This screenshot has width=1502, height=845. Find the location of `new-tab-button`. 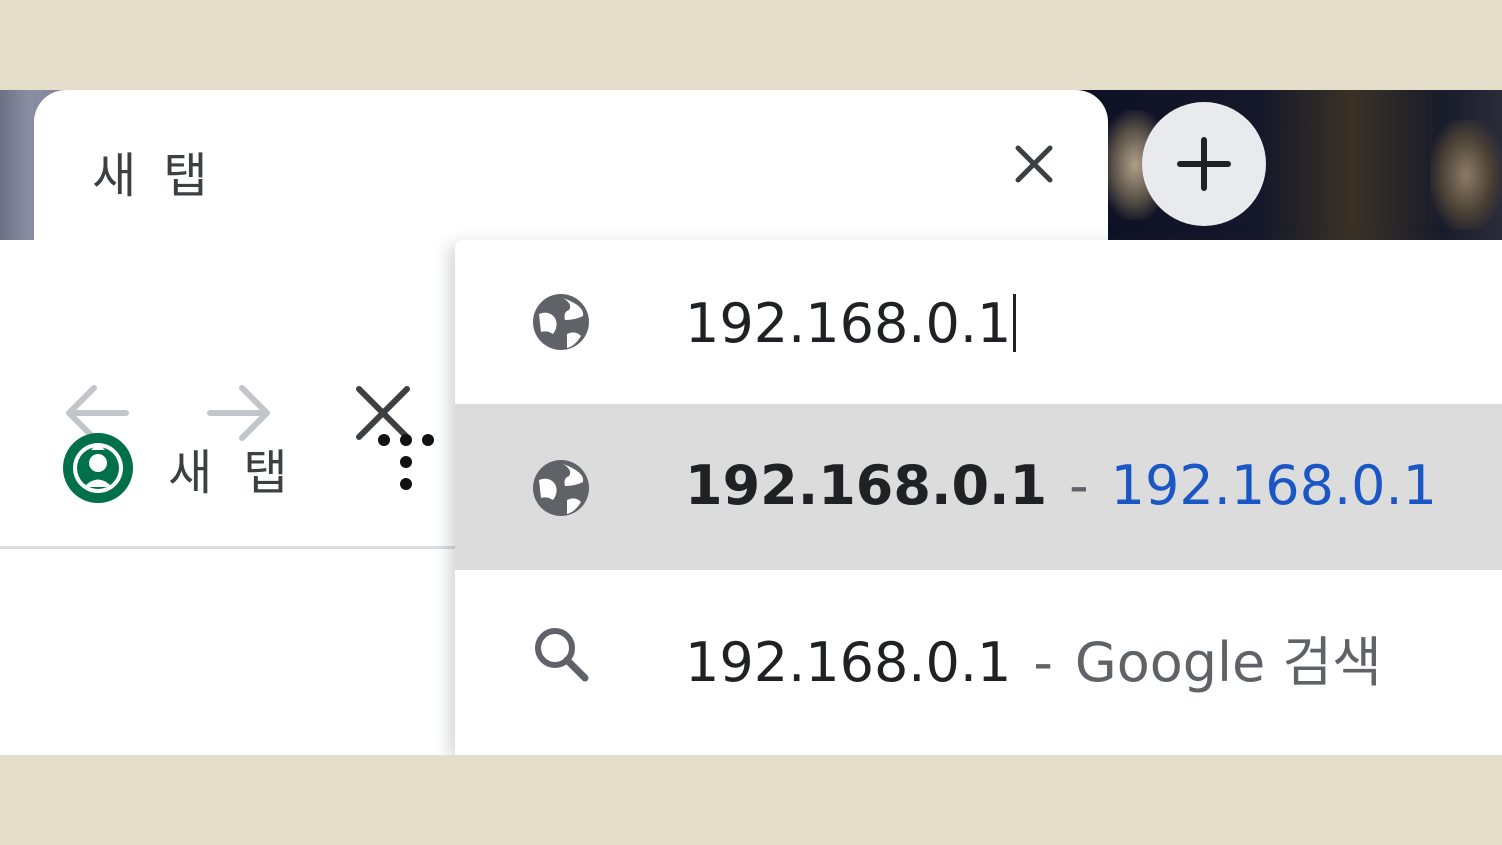

new-tab-button is located at coordinates (1204, 164).